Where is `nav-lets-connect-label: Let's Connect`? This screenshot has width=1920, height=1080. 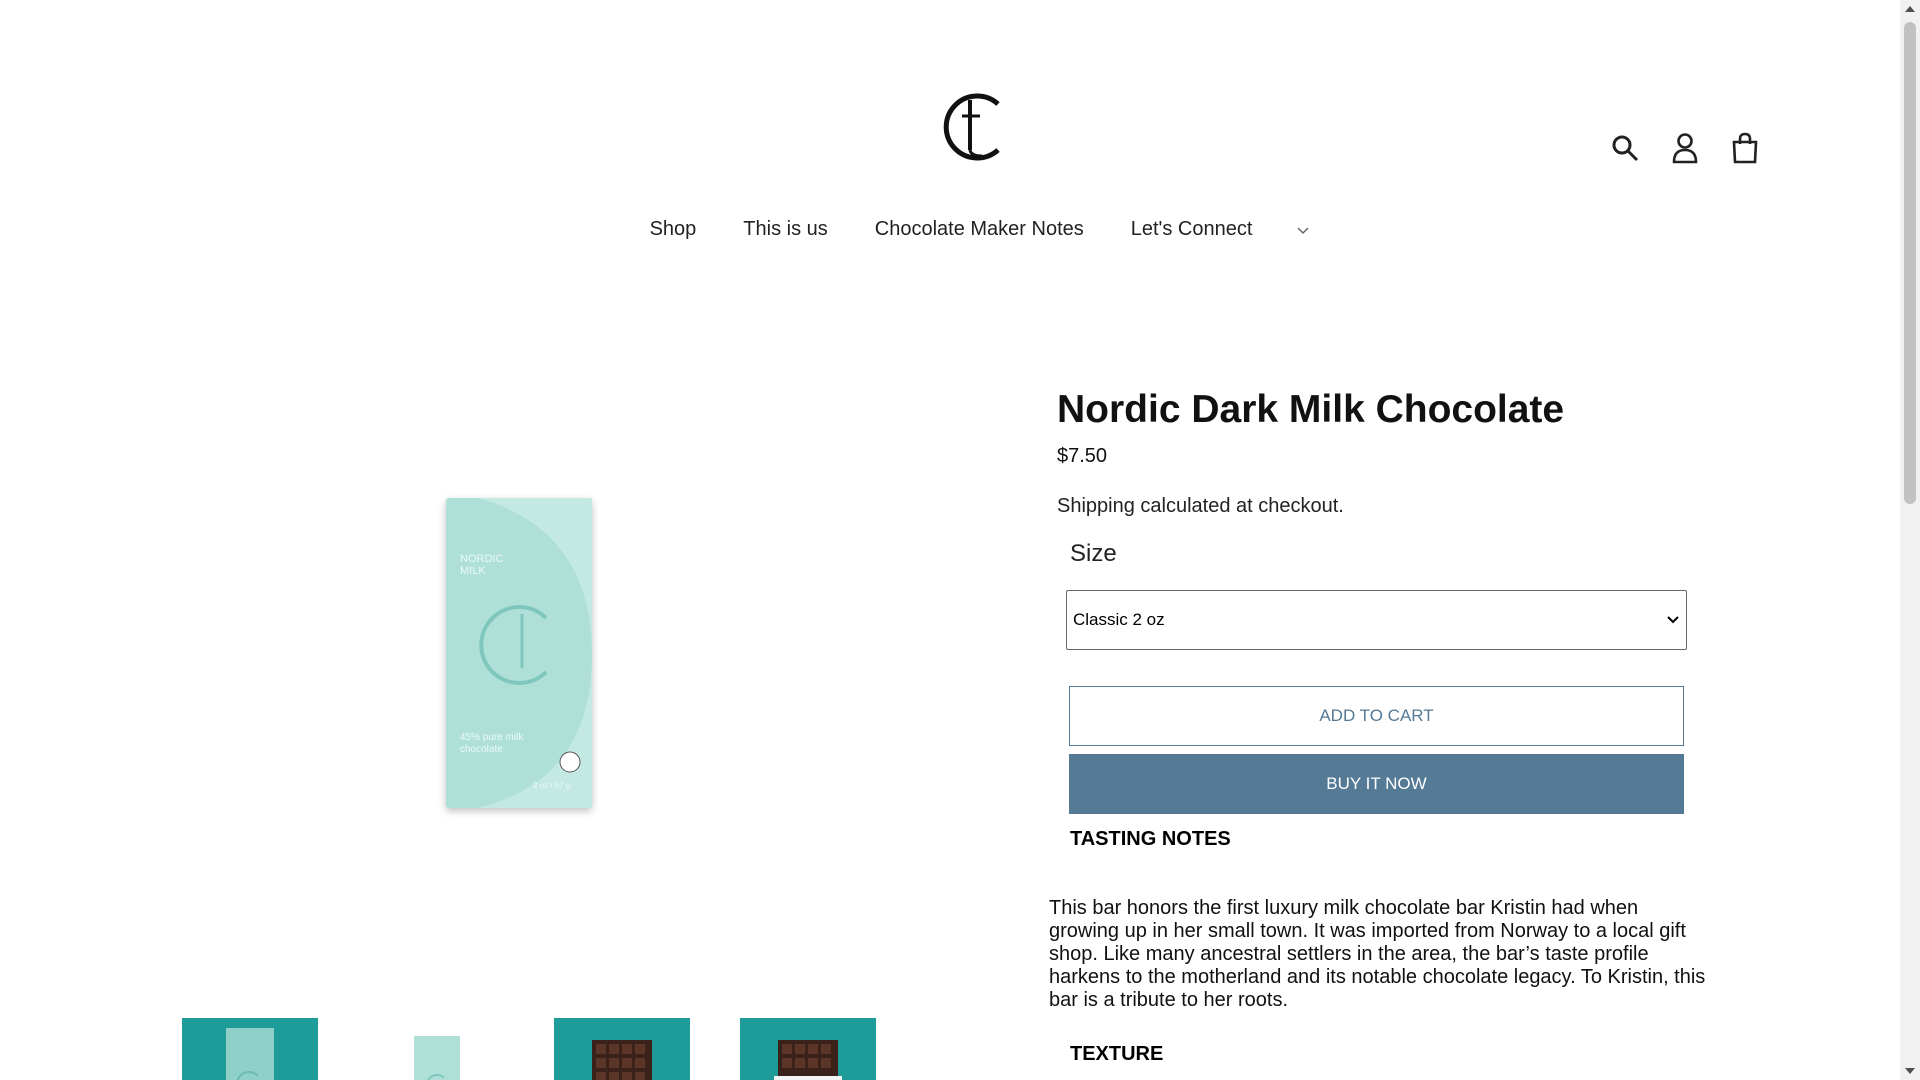 nav-lets-connect-label: Let's Connect is located at coordinates (1191, 229).